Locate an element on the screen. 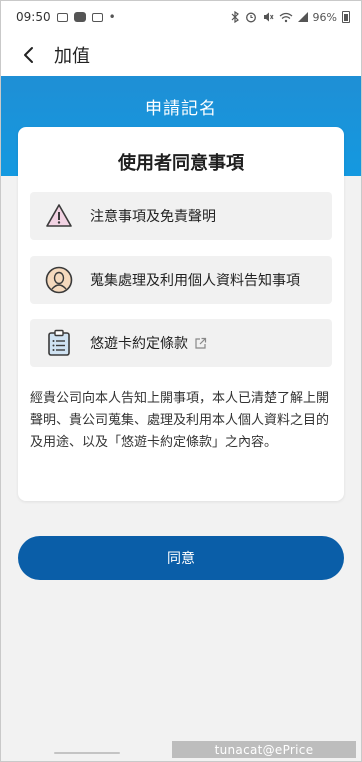 The width and height of the screenshot is (362, 762). status-bar: 09:50 • 96% is located at coordinates (181, 17).